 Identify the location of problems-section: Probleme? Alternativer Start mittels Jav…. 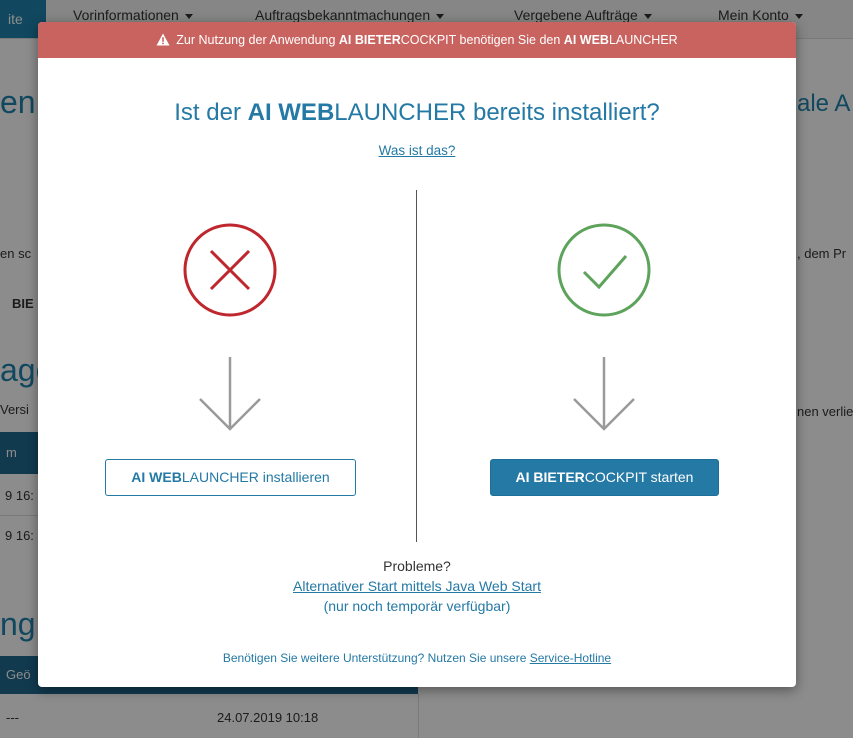
(417, 586).